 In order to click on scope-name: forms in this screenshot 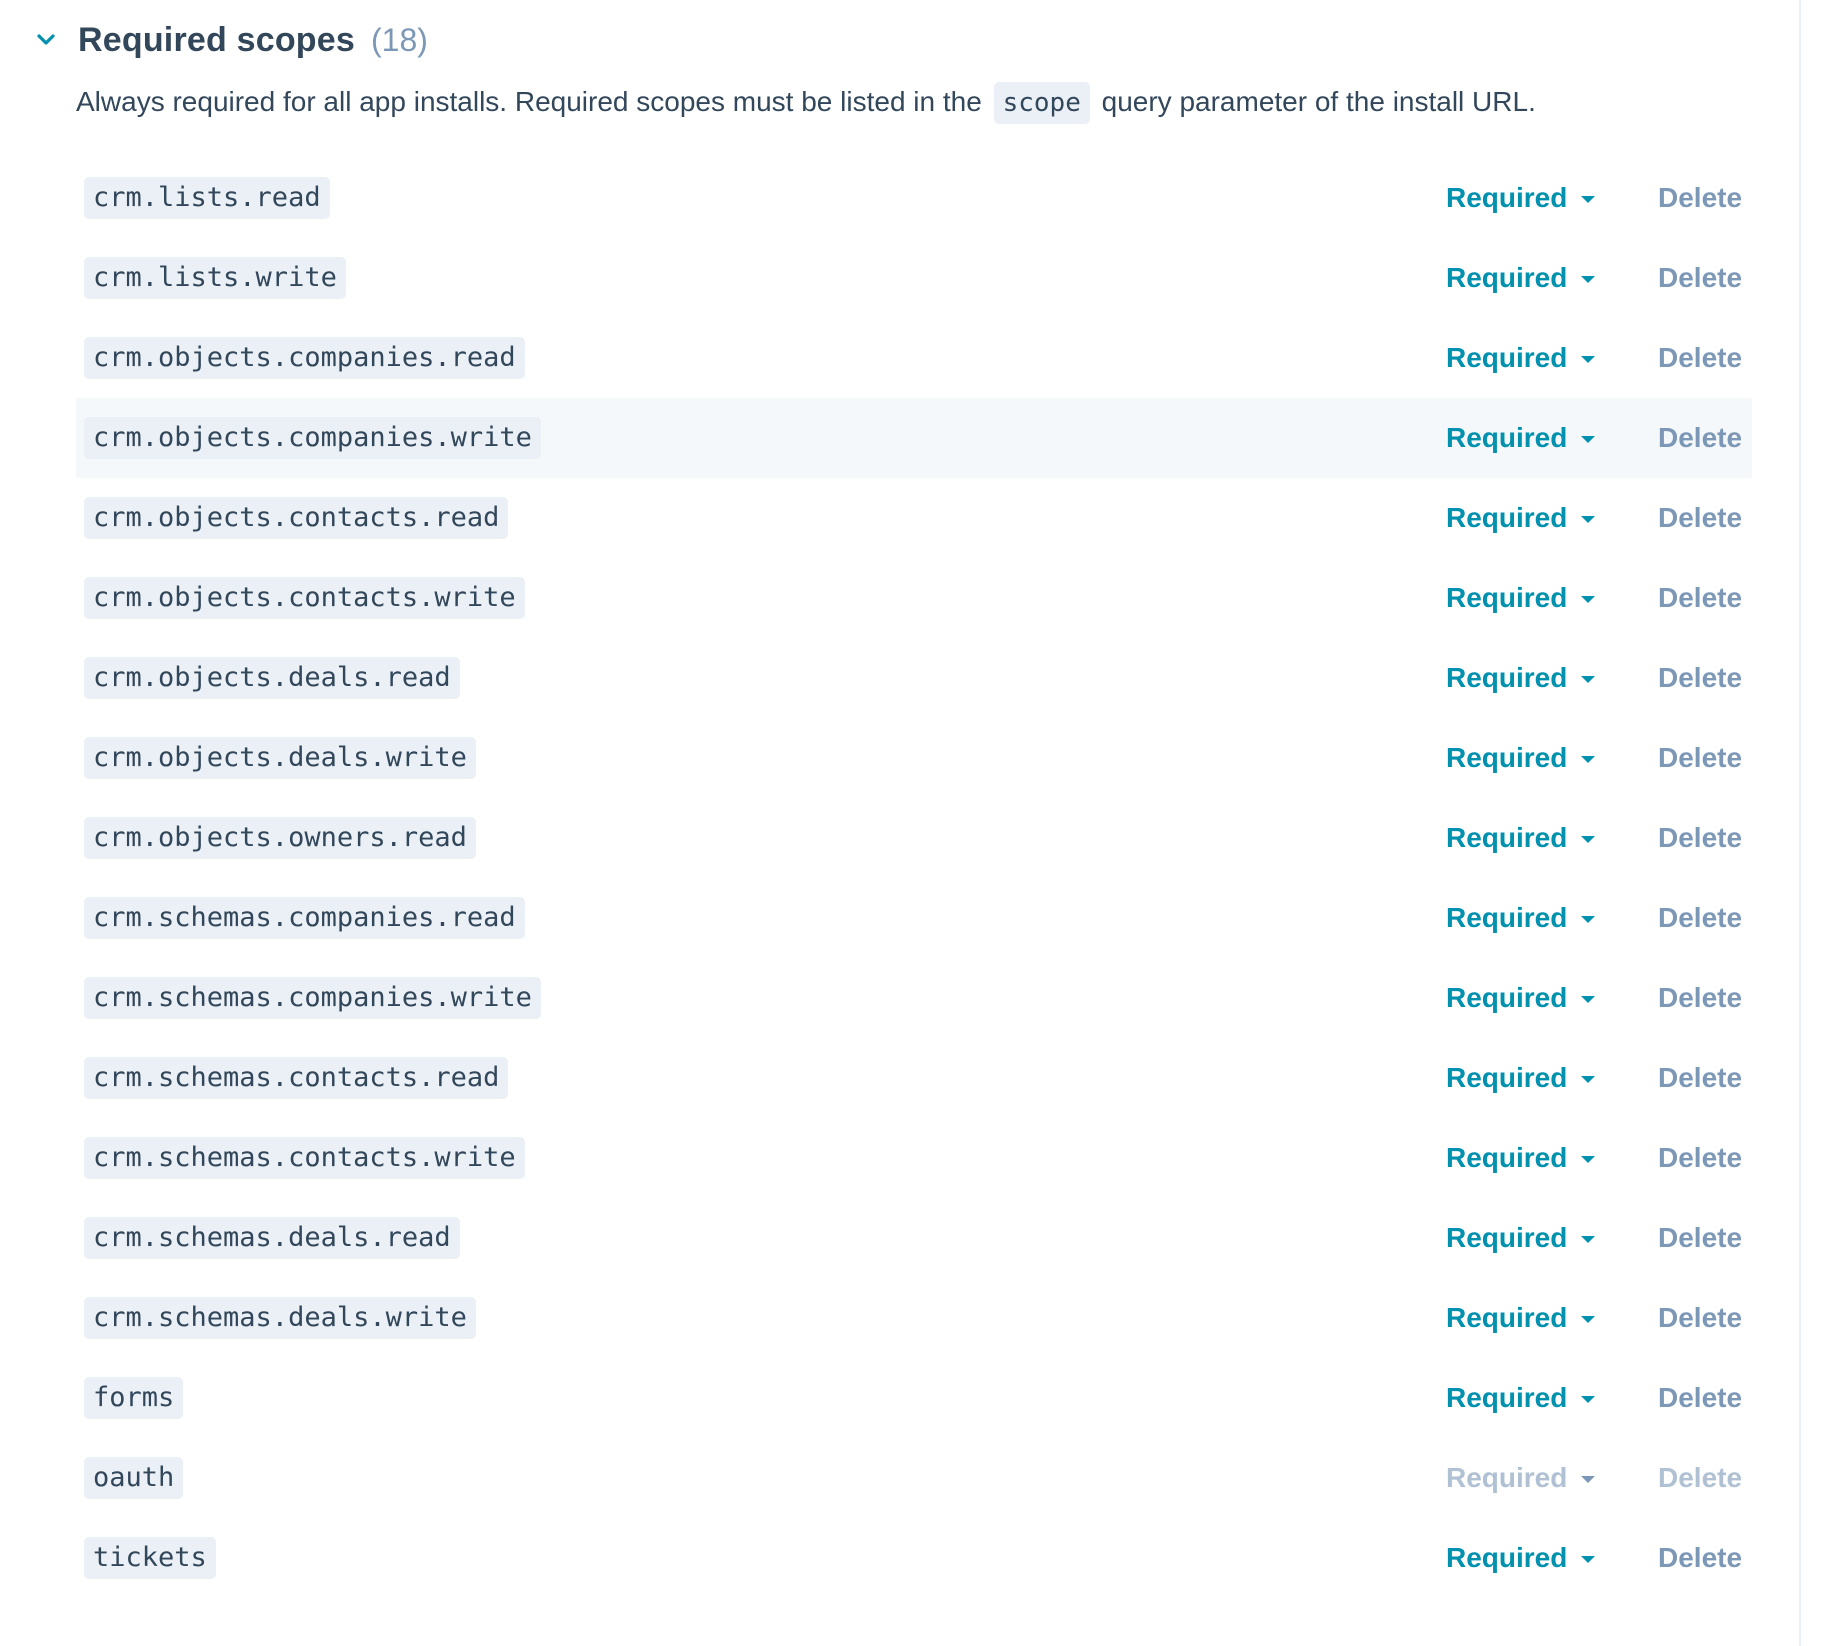, I will do `click(134, 1398)`.